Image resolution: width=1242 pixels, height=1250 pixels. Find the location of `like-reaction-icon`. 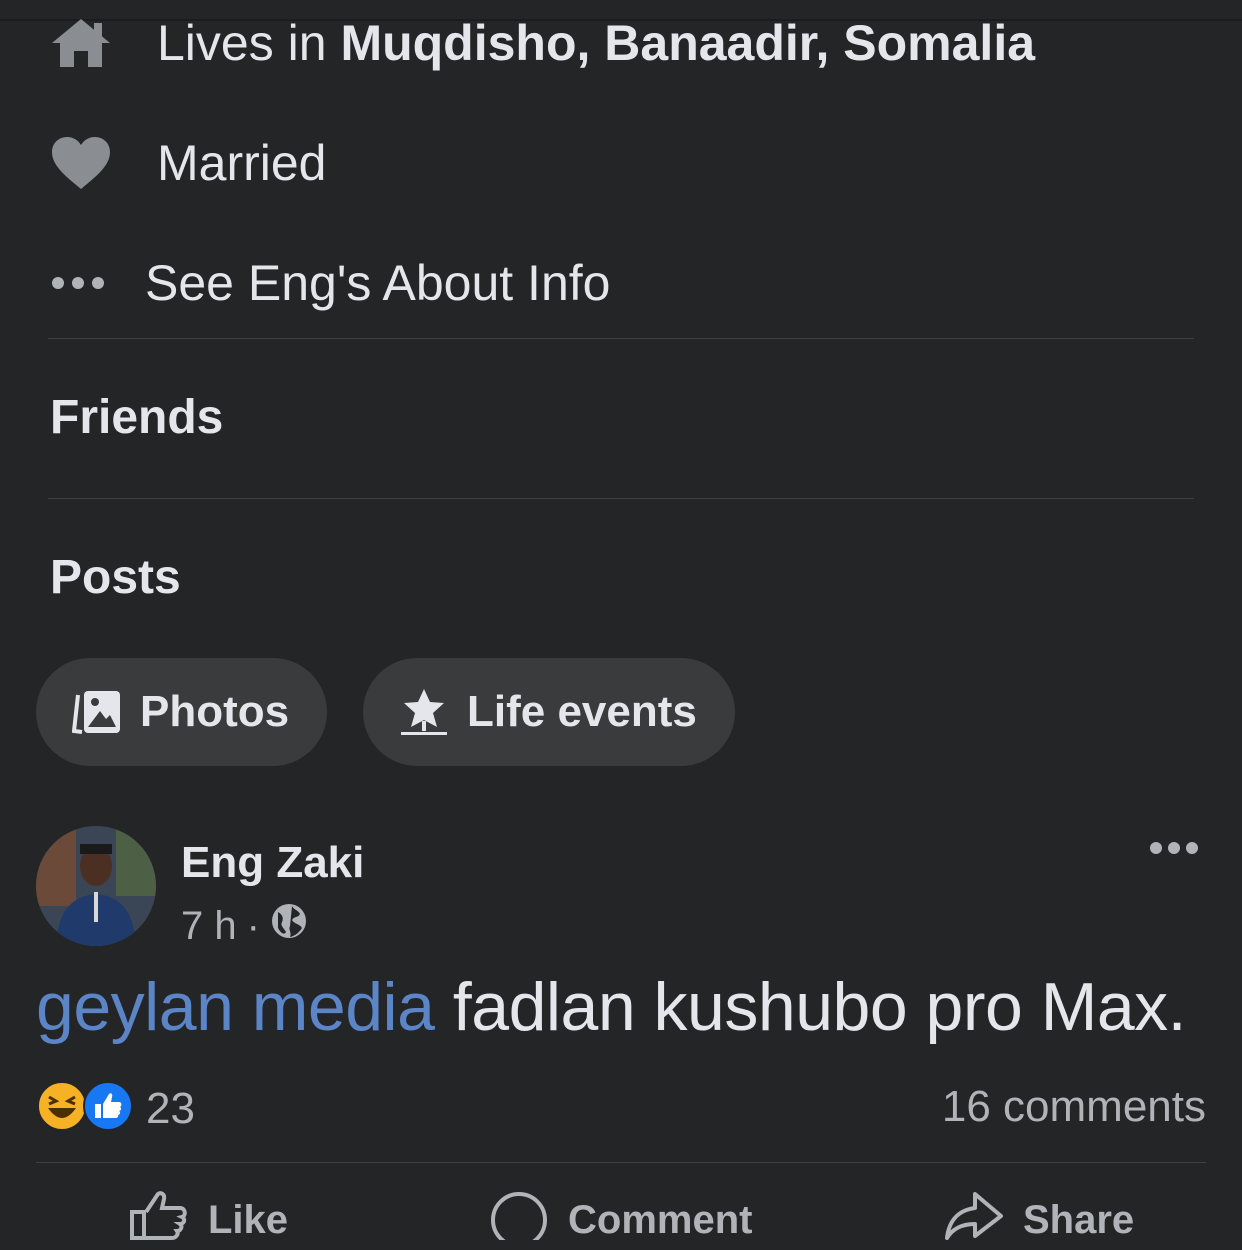

like-reaction-icon is located at coordinates (108, 1108).